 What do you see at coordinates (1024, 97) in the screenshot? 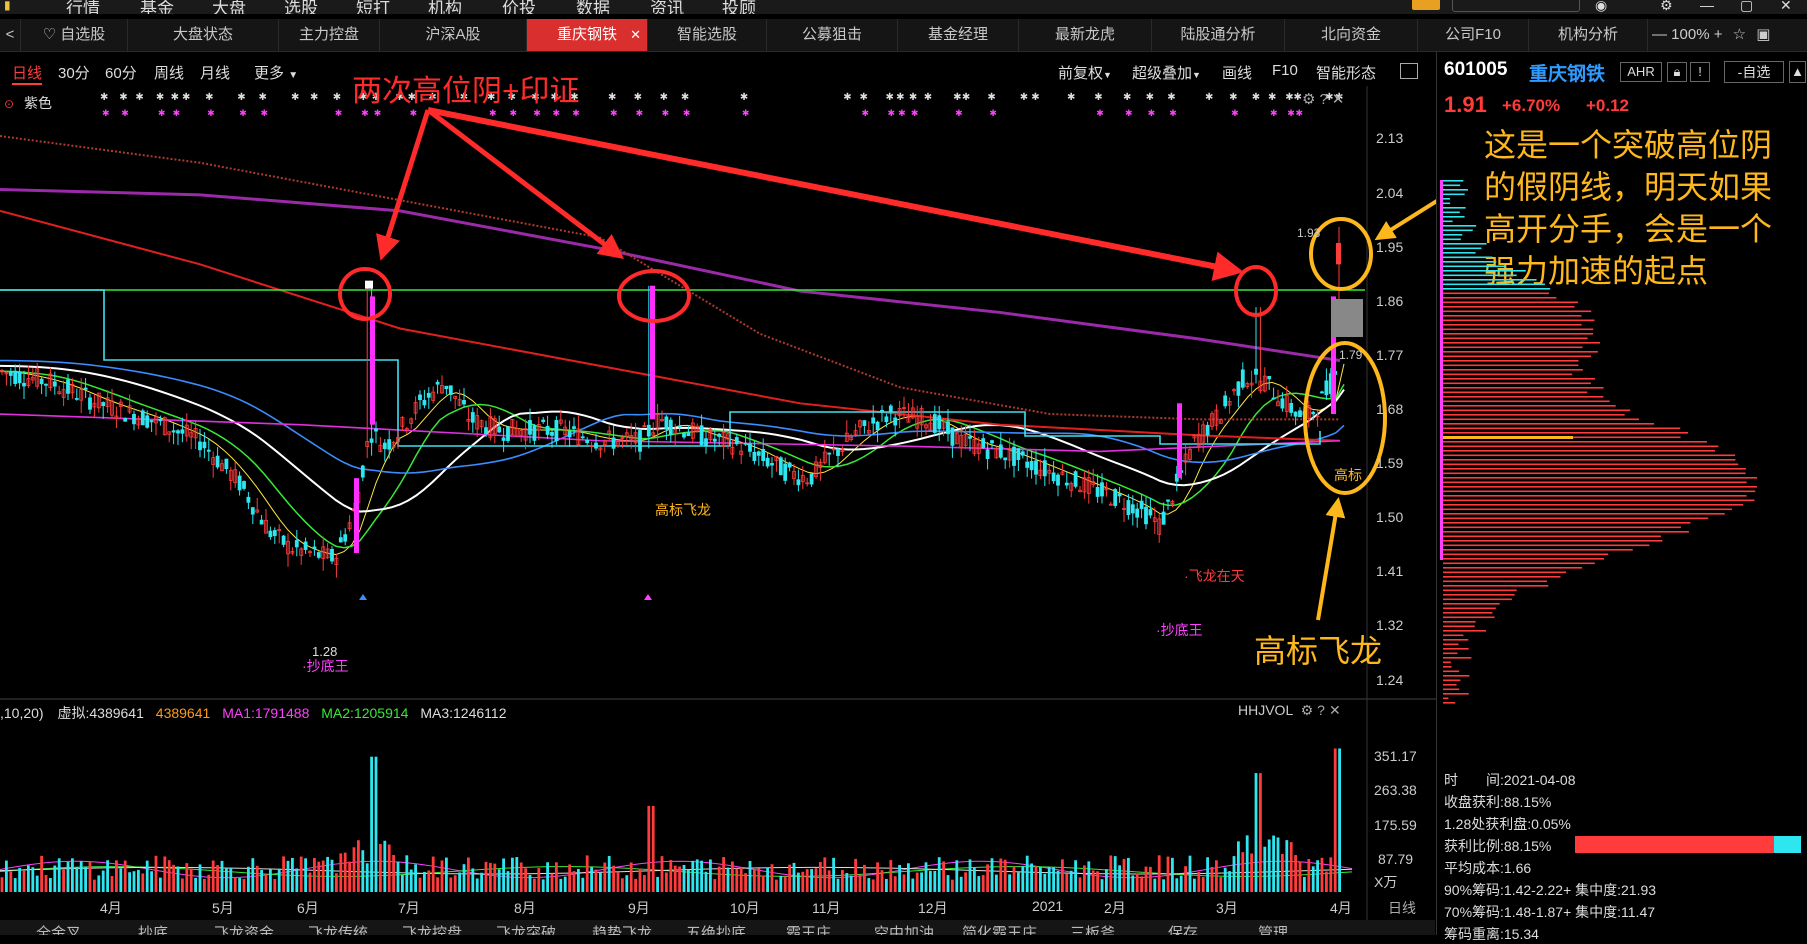
I see `signal-star: ✱` at bounding box center [1024, 97].